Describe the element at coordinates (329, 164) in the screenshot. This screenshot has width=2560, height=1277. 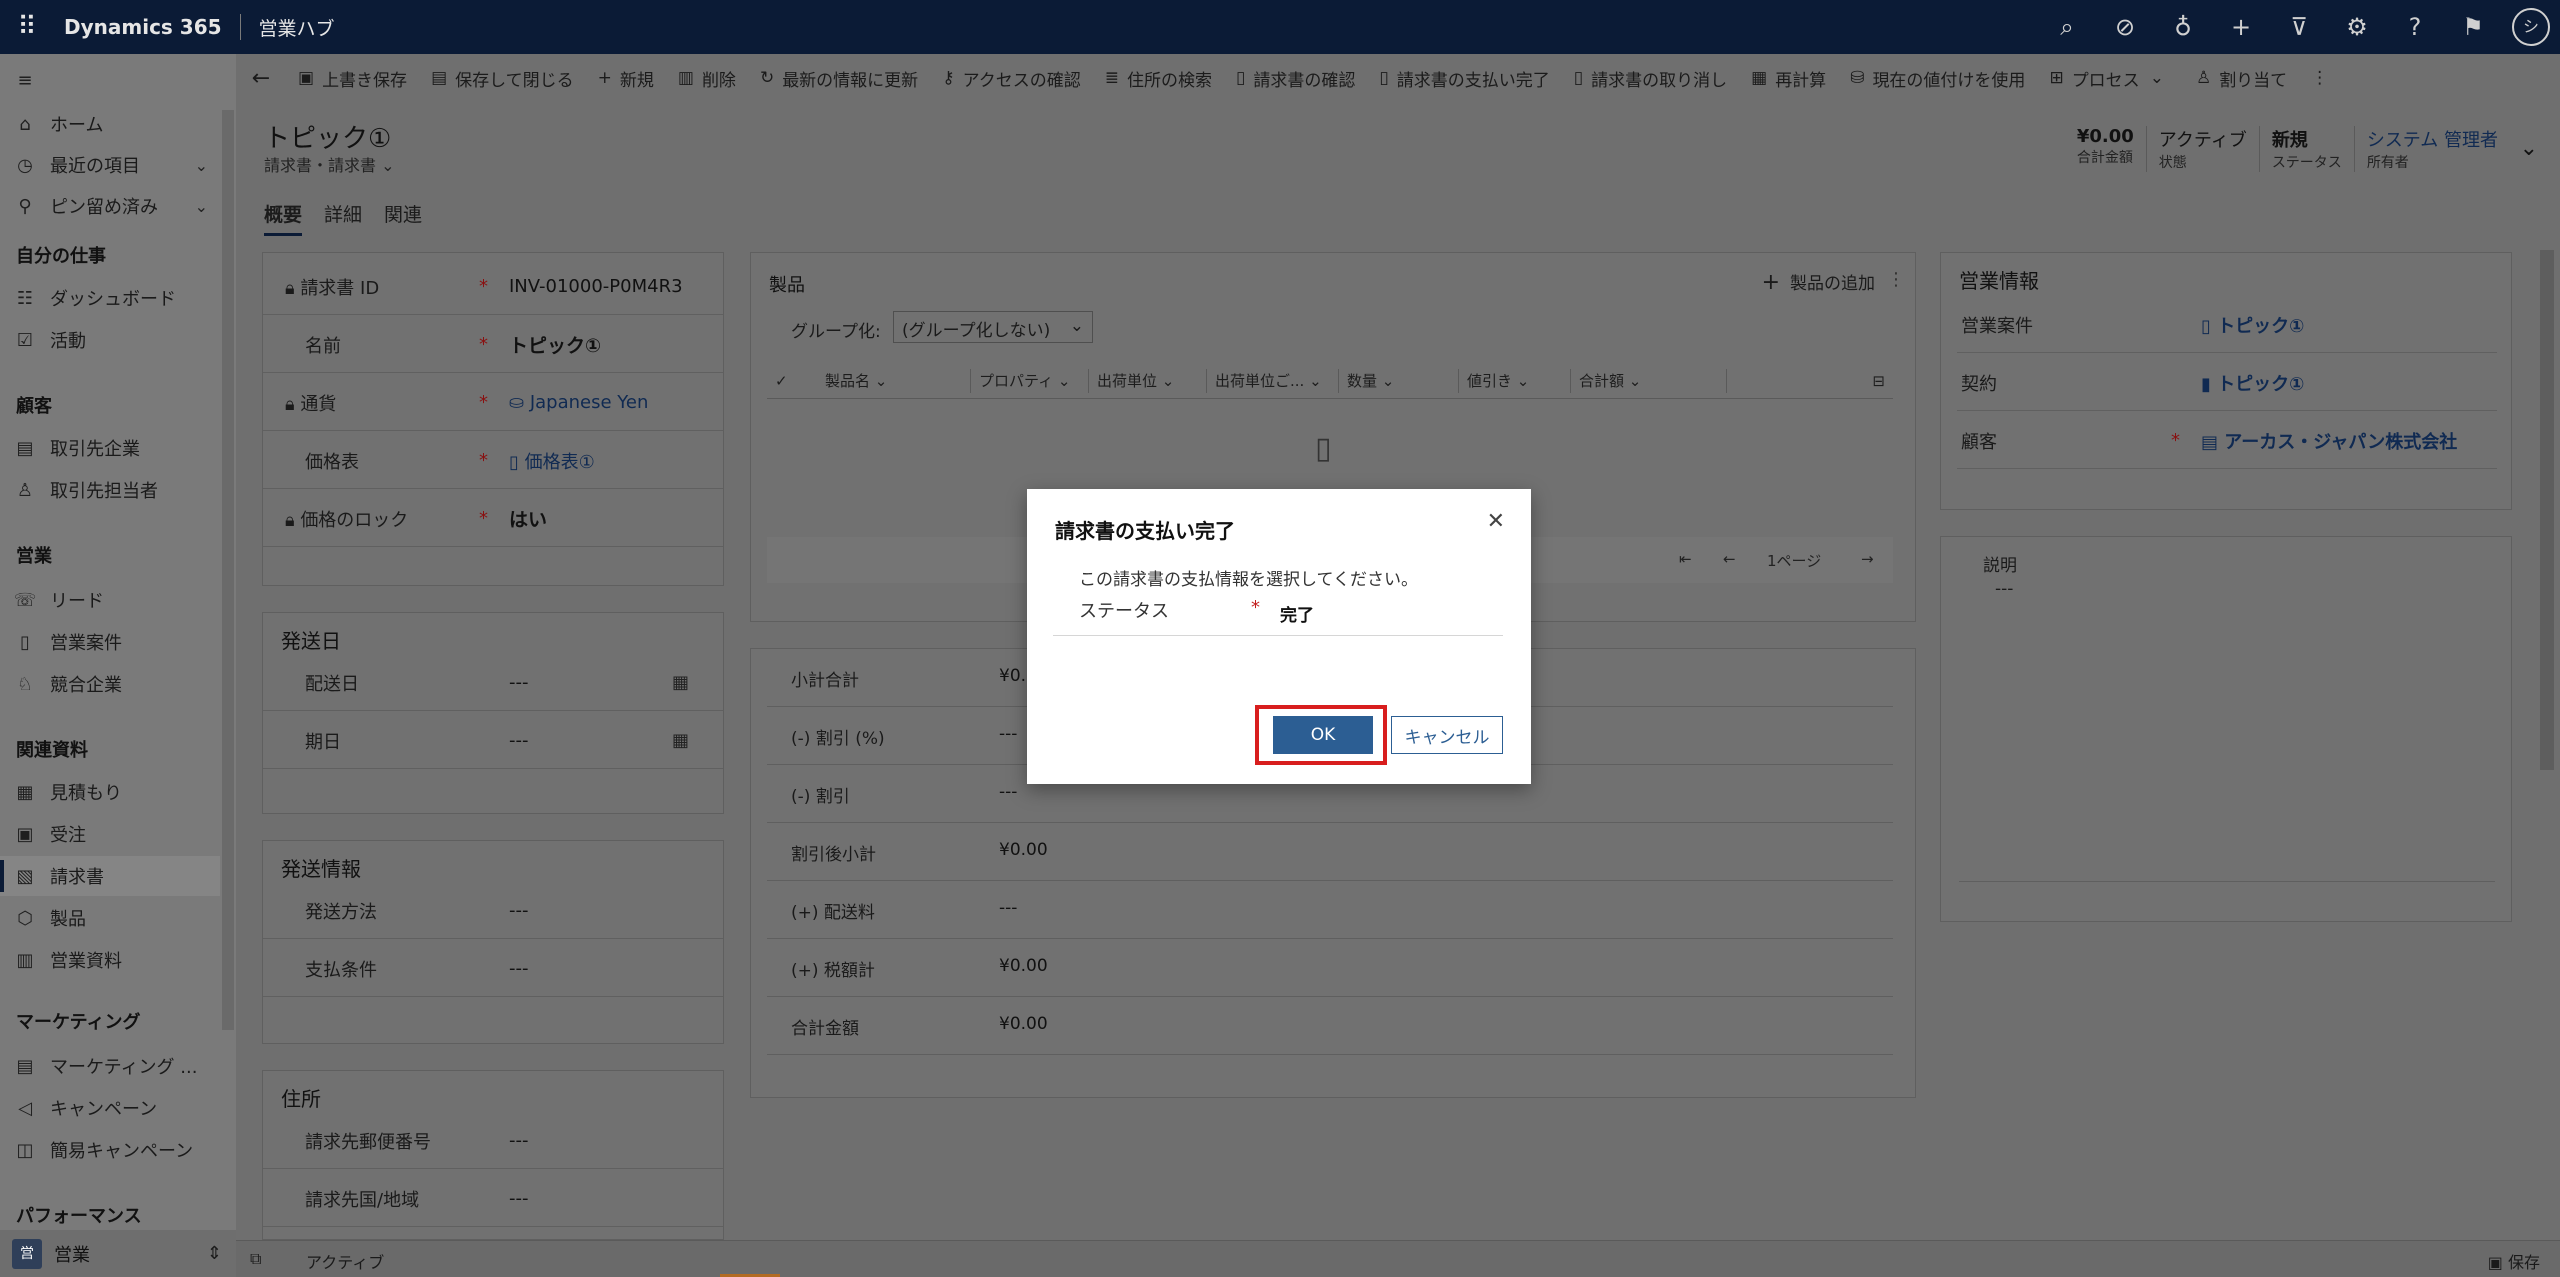
I see `record-form-selector: 請求書・請求書 ⌄` at that location.